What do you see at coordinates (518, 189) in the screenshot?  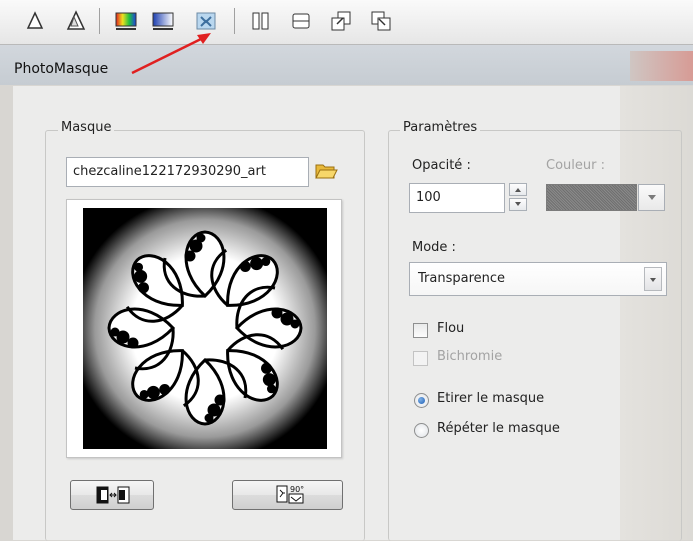 I see `opacity-increment-button` at bounding box center [518, 189].